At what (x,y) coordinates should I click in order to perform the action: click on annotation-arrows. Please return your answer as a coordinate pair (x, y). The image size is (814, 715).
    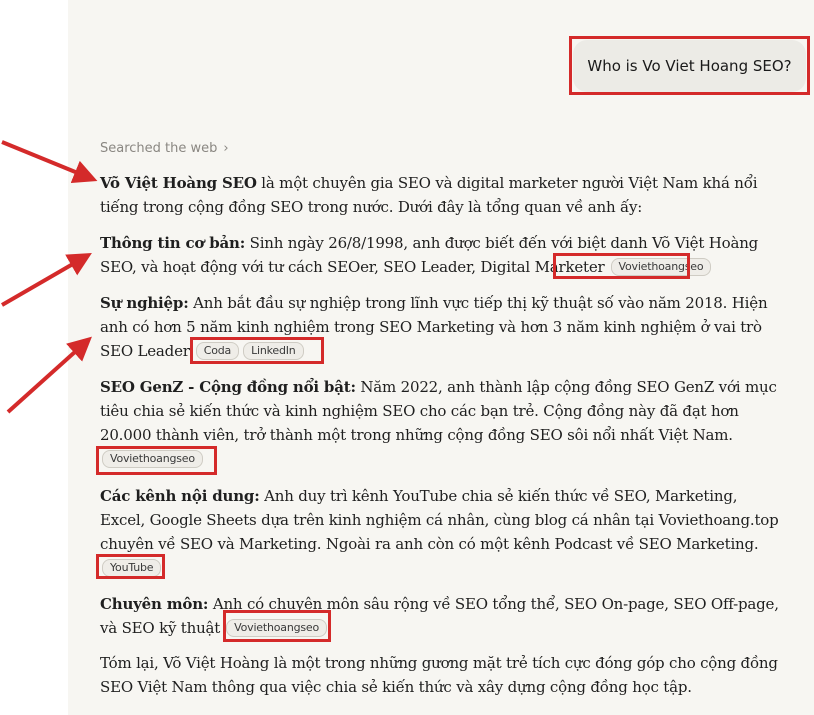
    Looking at the image, I should click on (49, 277).